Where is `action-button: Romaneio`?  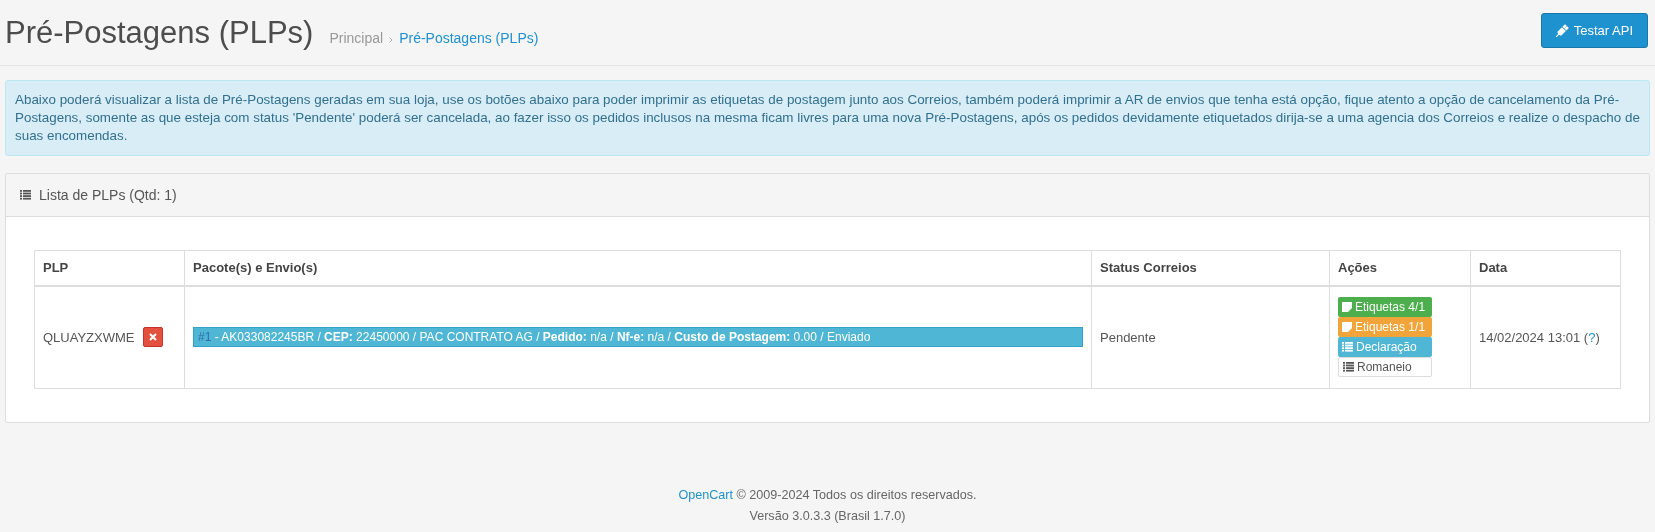 action-button: Romaneio is located at coordinates (1385, 367).